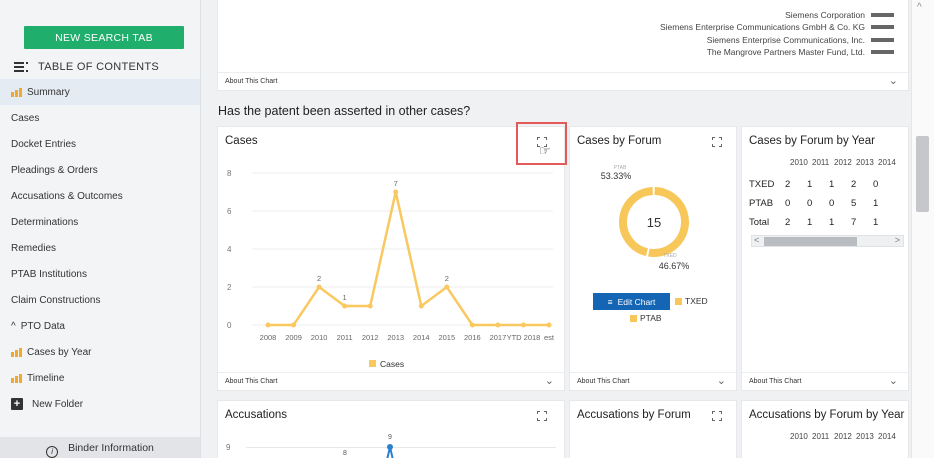 The image size is (934, 458). Describe the element at coordinates (670, 256) in the screenshot. I see `slice-name: TXED` at that location.